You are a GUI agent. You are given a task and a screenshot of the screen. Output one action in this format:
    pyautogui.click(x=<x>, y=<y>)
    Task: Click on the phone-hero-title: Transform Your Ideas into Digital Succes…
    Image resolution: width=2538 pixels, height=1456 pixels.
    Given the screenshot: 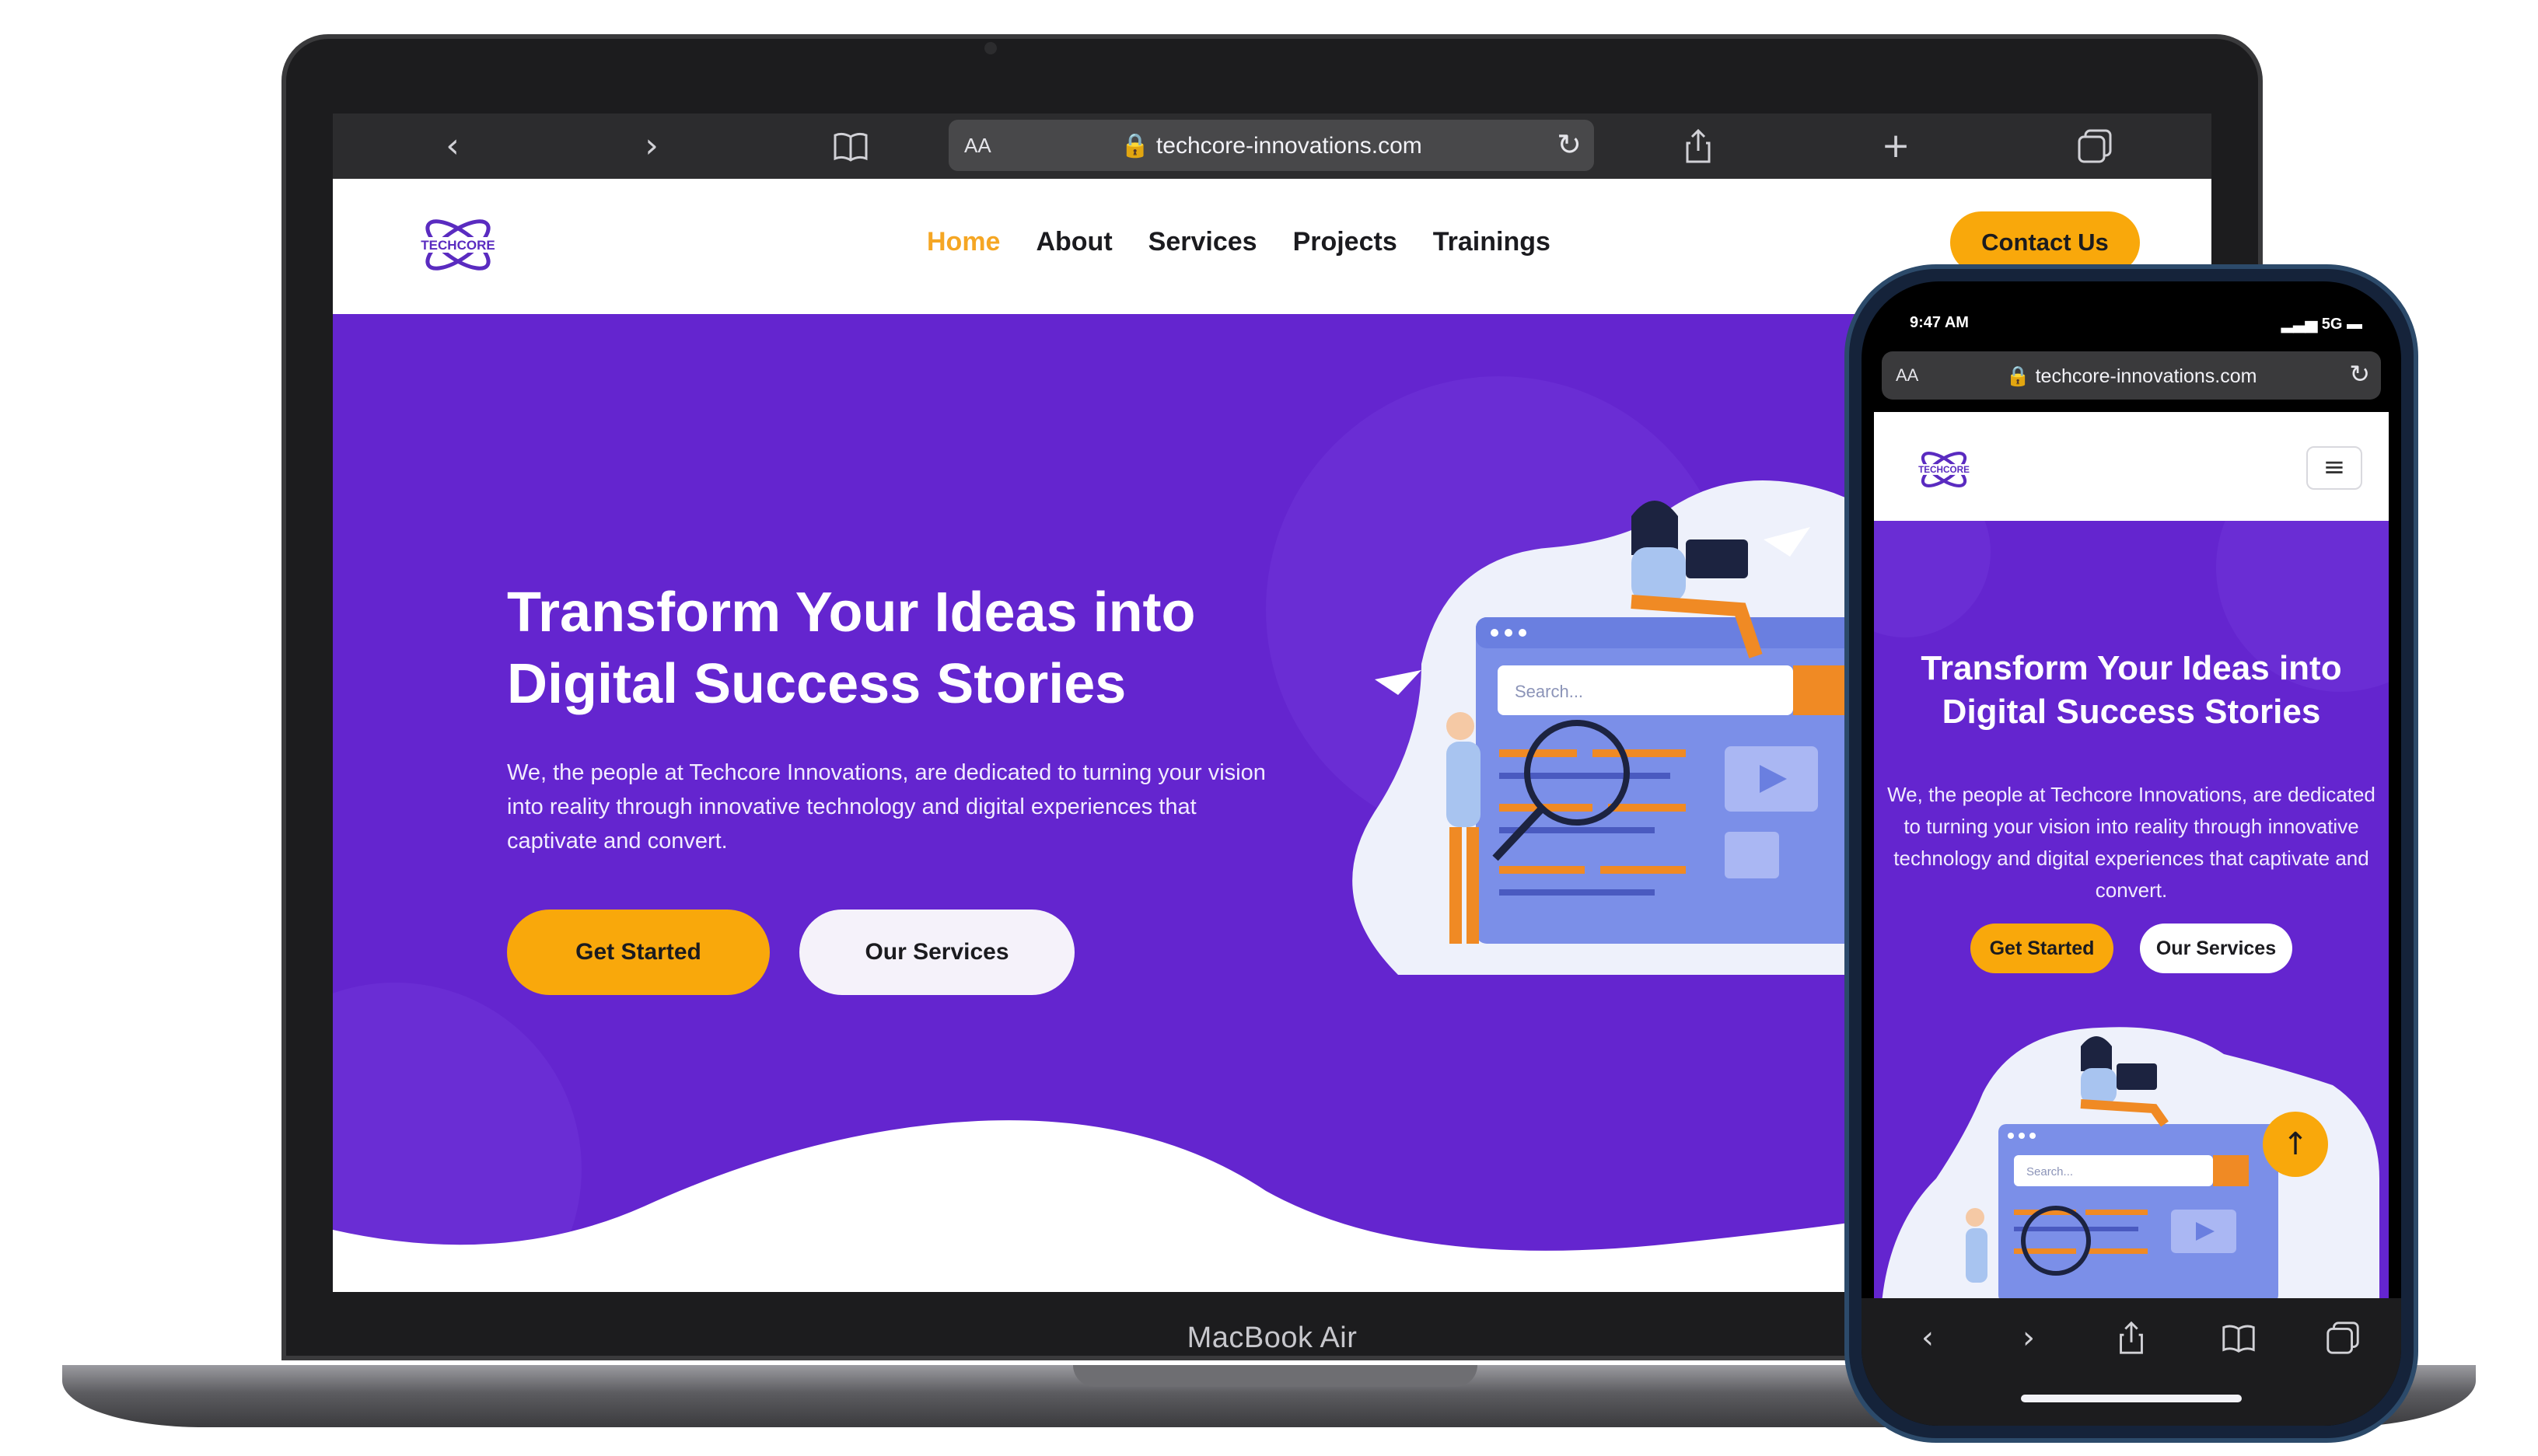 What is the action you would take?
    pyautogui.click(x=2132, y=690)
    